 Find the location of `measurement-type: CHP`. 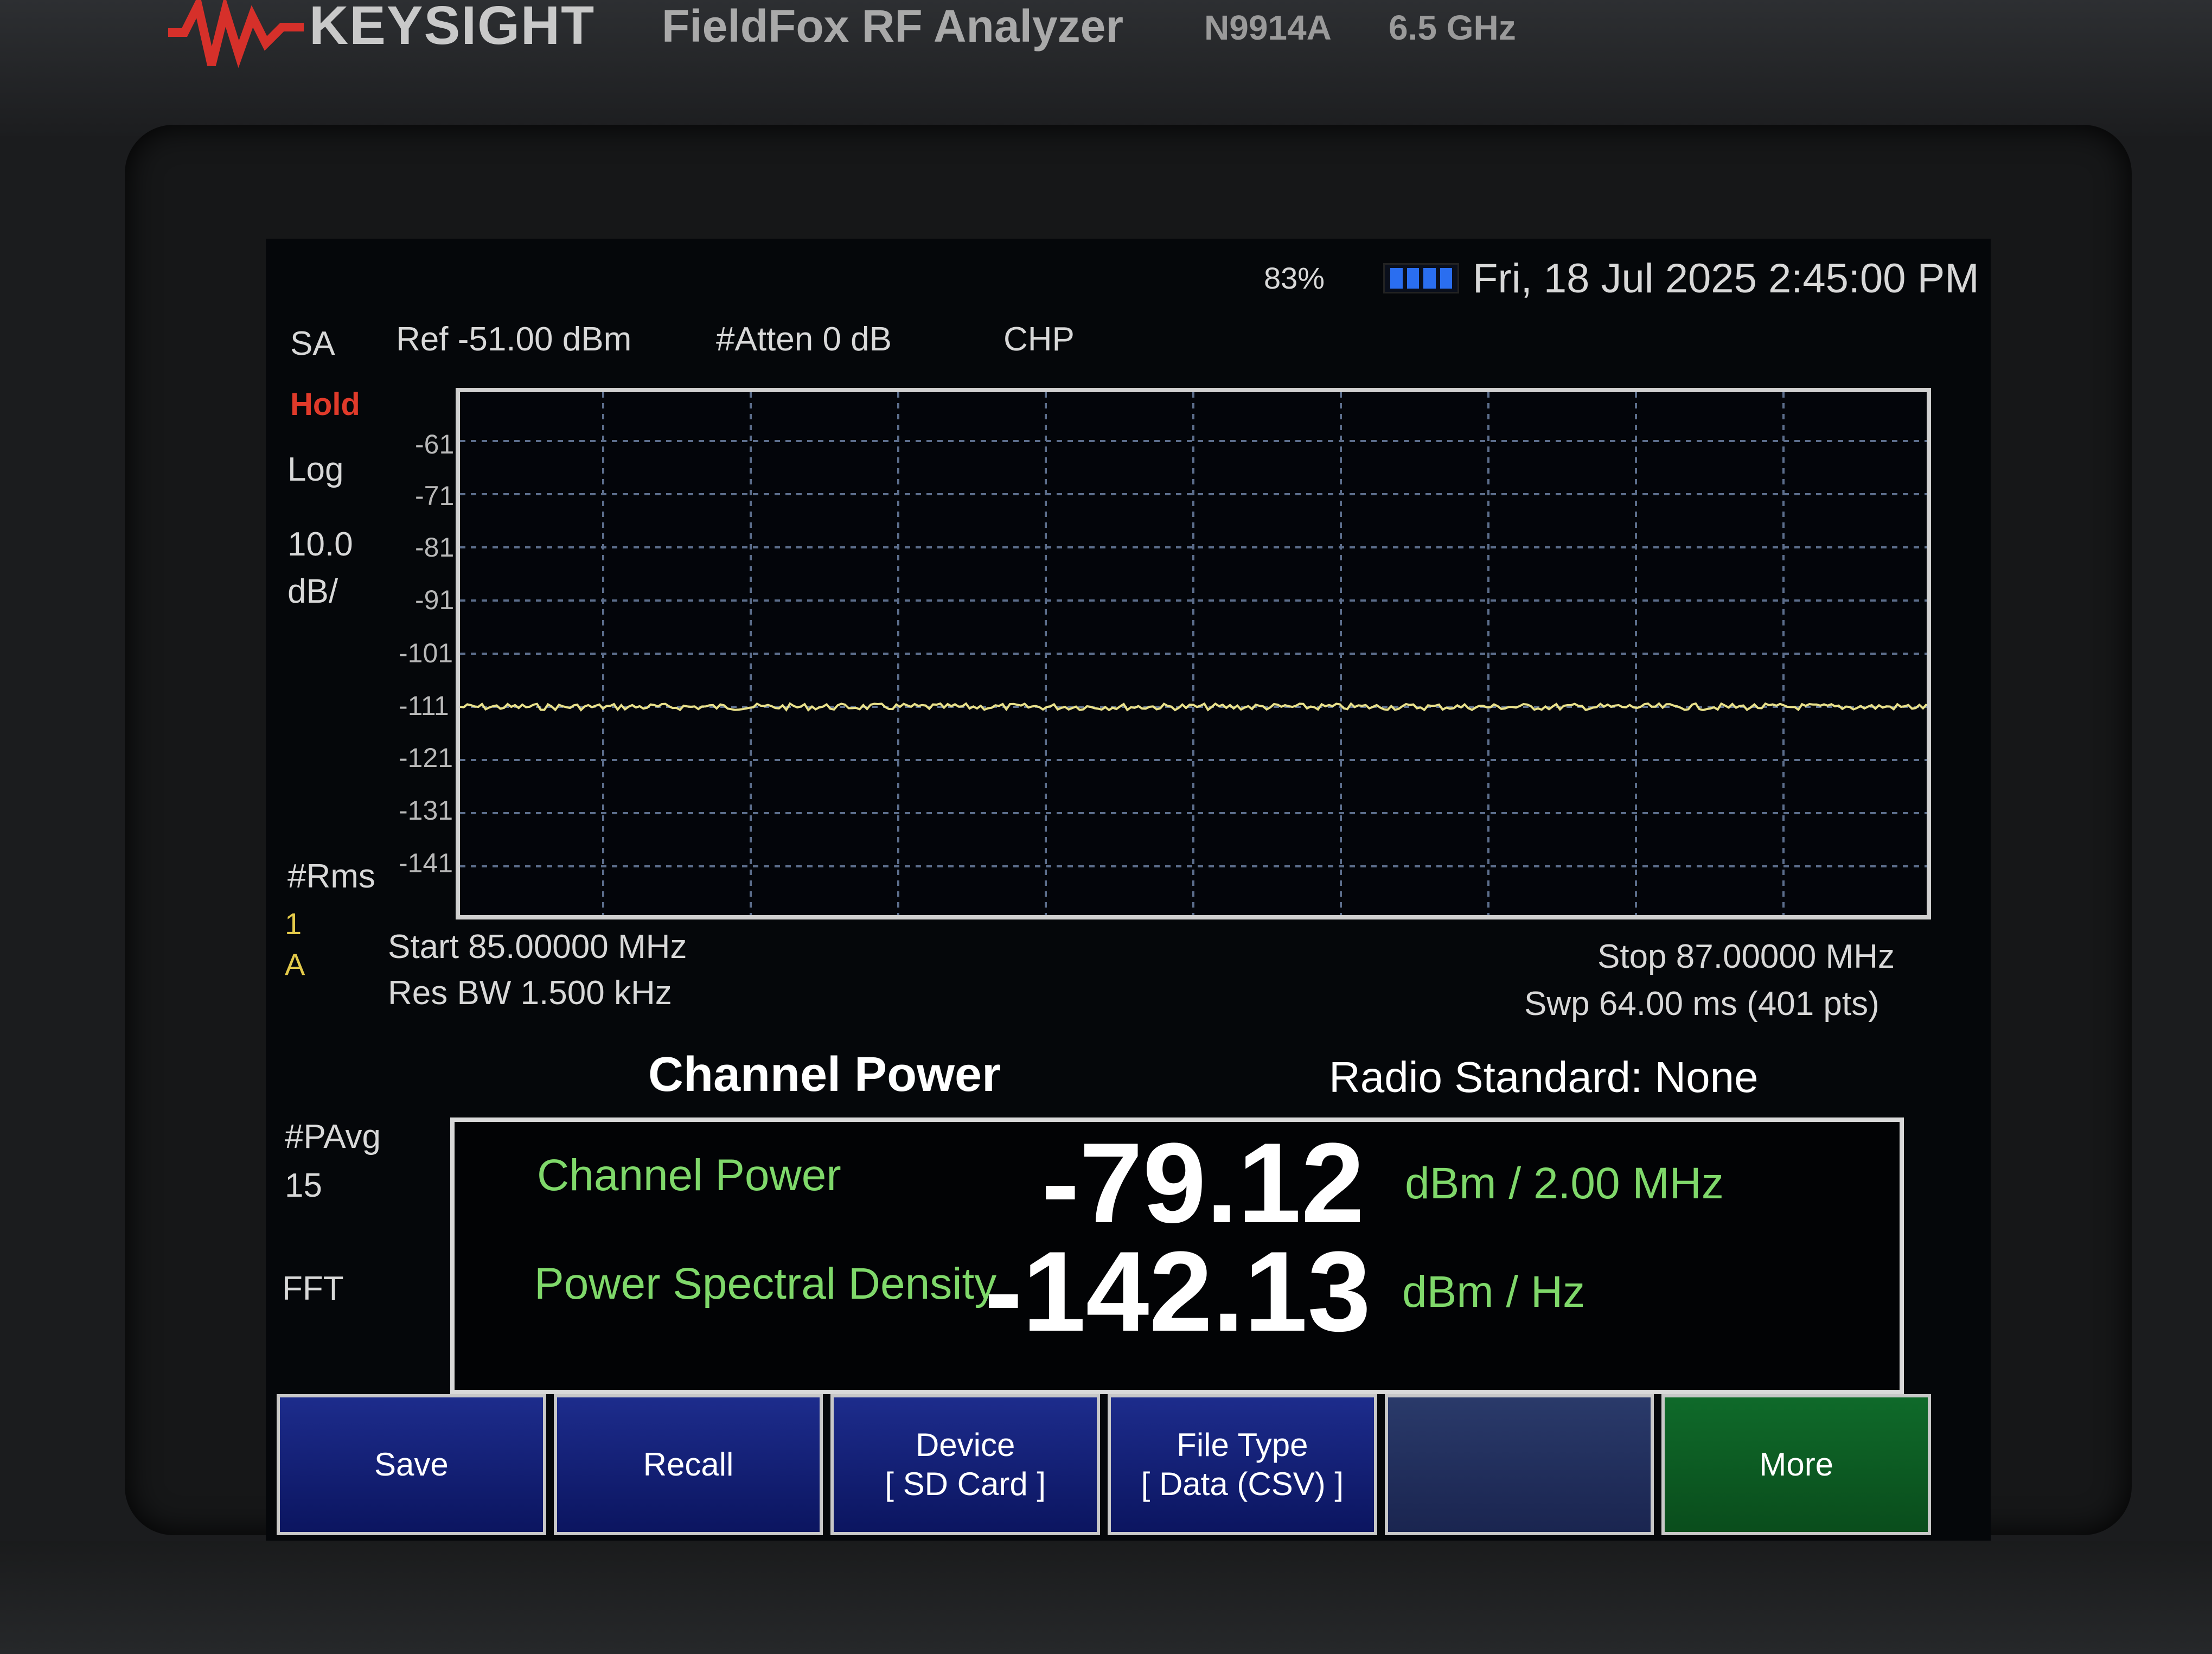

measurement-type: CHP is located at coordinates (1039, 339).